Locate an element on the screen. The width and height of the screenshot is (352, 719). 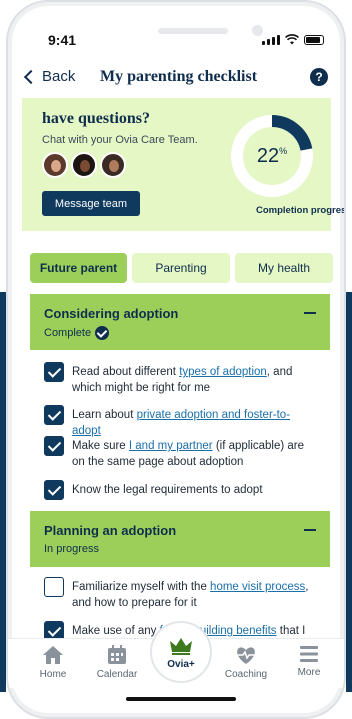
background-strip-right is located at coordinates (349, 492).